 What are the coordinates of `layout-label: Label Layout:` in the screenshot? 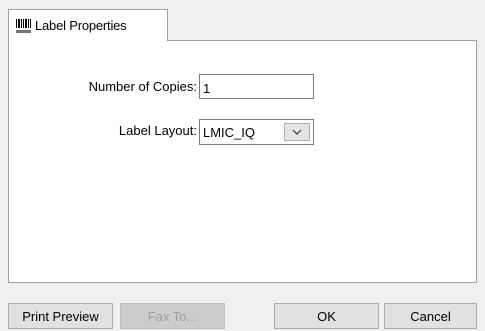 It's located at (157, 130).